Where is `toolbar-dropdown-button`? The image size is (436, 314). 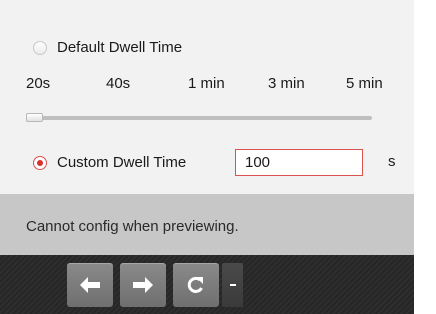
toolbar-dropdown-button is located at coordinates (232, 285).